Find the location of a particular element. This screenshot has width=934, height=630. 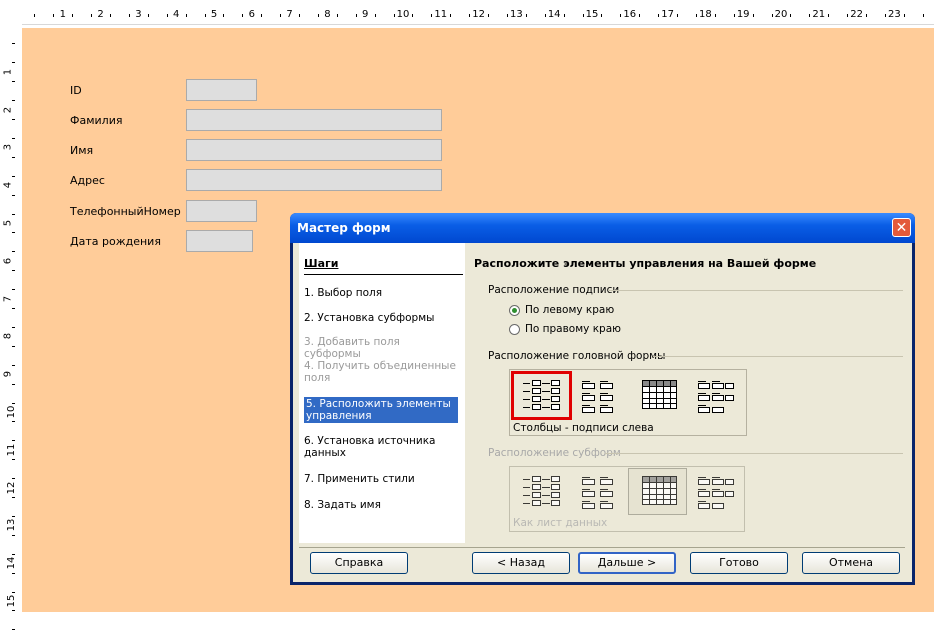

vertical-ruler: 1 2 3 4 5 6 7 8 9 10 11 12 13 14 15 is located at coordinates (11, 329).